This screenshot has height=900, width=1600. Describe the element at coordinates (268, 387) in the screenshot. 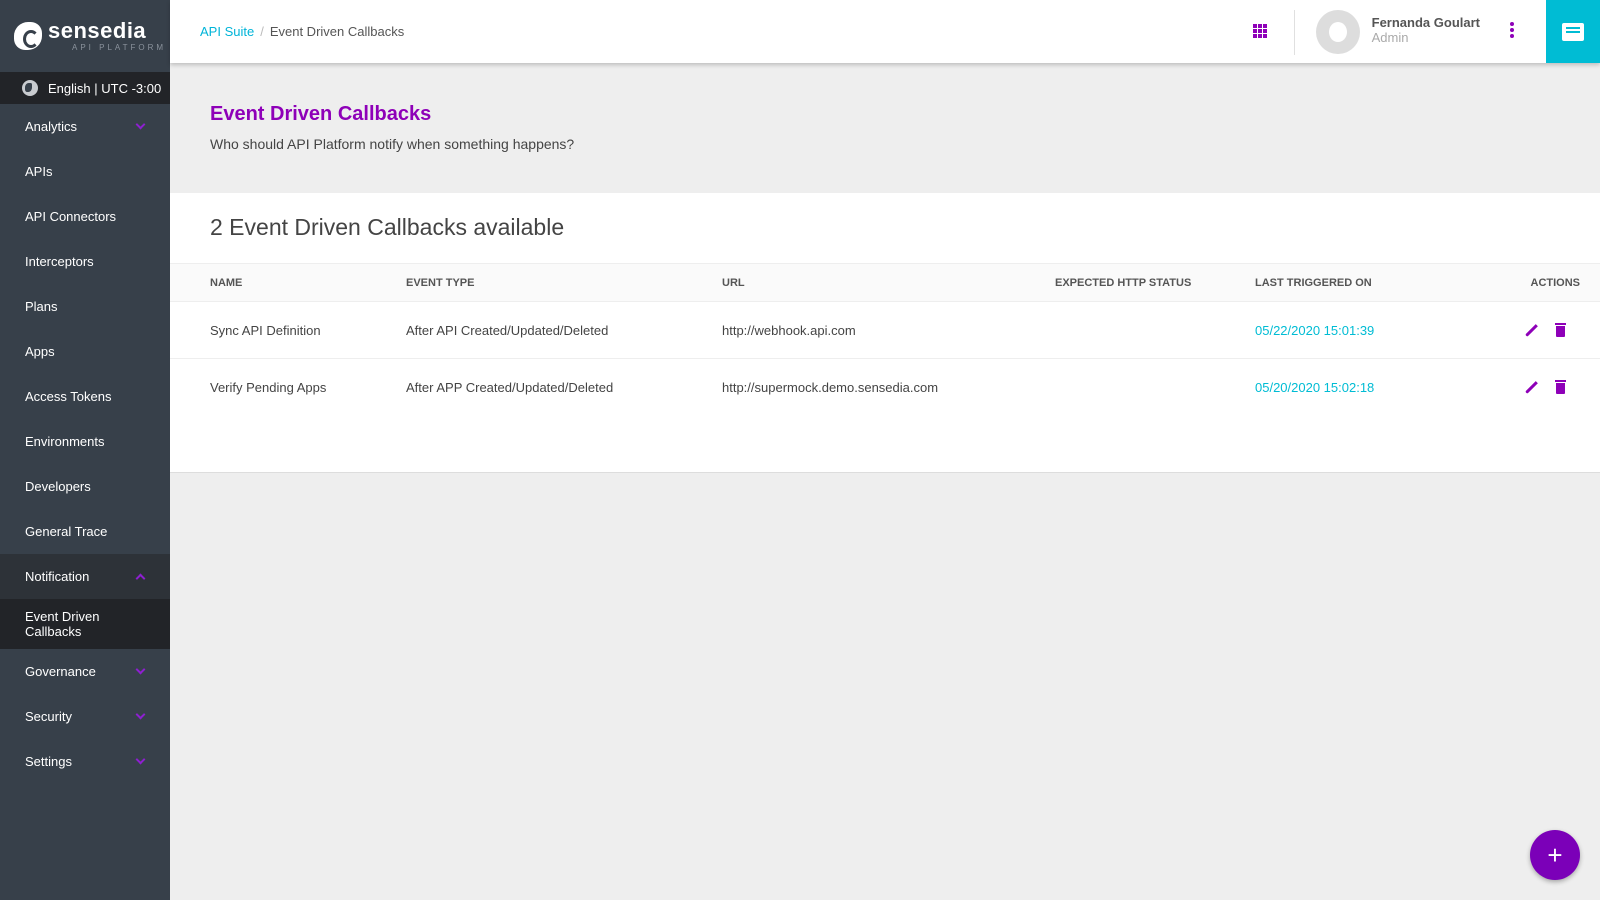

I see `cell-name: Verify Pending Apps` at that location.